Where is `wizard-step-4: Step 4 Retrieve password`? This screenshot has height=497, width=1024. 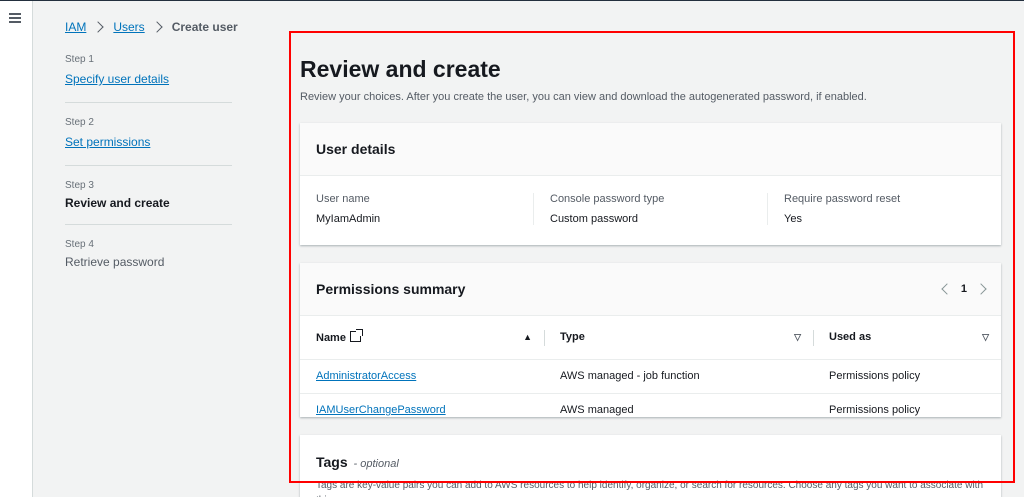
wizard-step-4: Step 4 Retrieve password is located at coordinates (148, 261).